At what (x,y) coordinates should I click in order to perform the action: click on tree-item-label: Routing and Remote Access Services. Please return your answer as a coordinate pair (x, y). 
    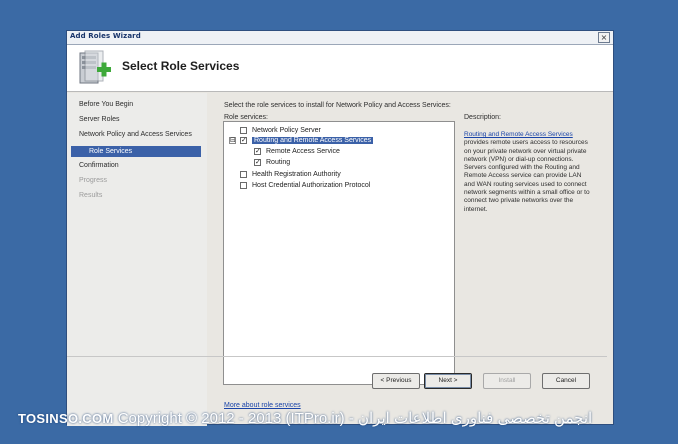
    Looking at the image, I should click on (313, 140).